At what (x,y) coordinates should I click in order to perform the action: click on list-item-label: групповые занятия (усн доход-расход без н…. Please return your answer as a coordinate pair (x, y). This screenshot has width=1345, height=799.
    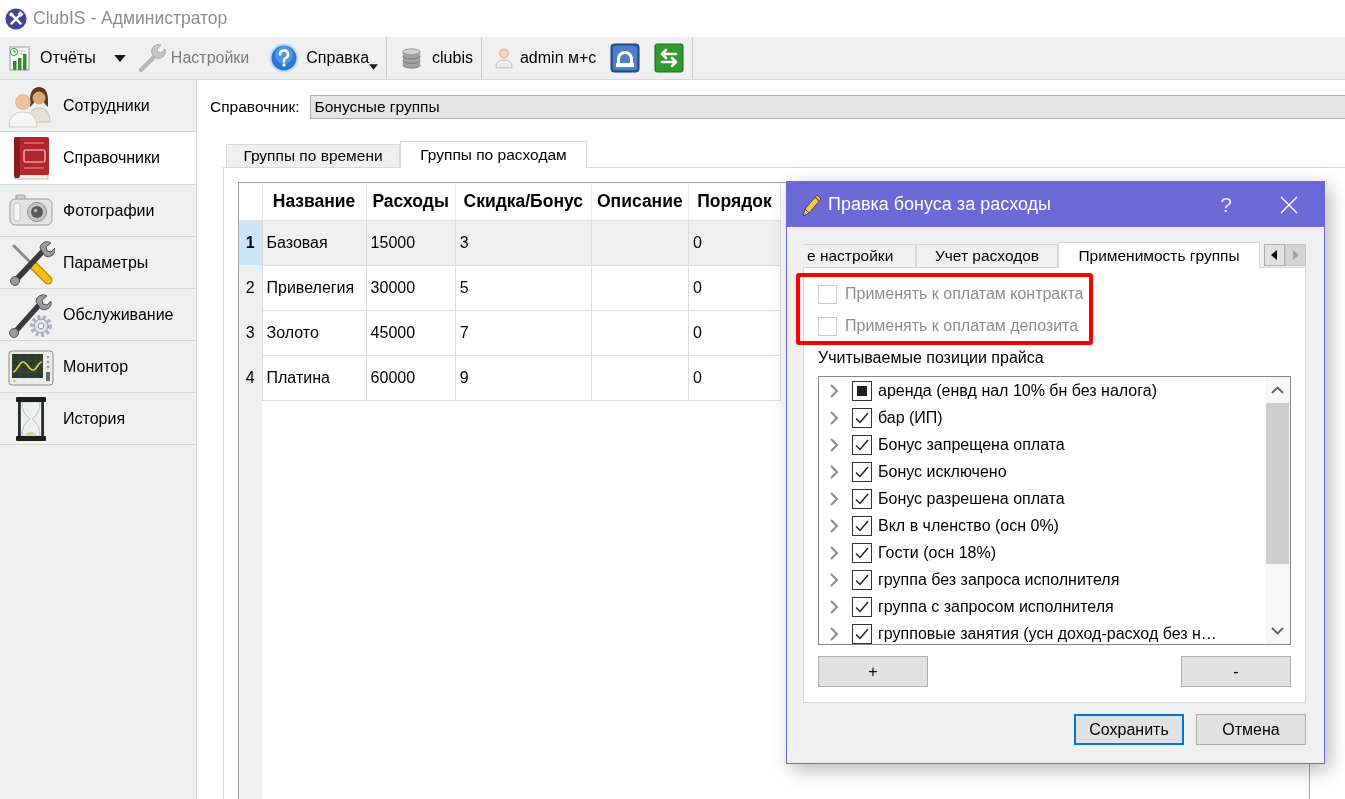
    Looking at the image, I should click on (1047, 633).